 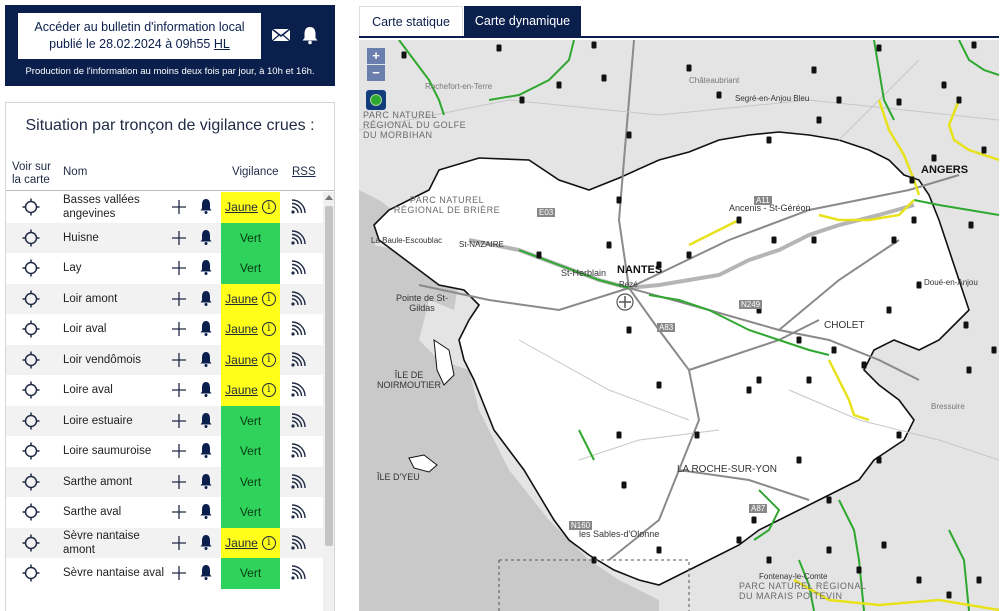 What do you see at coordinates (376, 100) in the screenshot?
I see `layer-toggle-button` at bounding box center [376, 100].